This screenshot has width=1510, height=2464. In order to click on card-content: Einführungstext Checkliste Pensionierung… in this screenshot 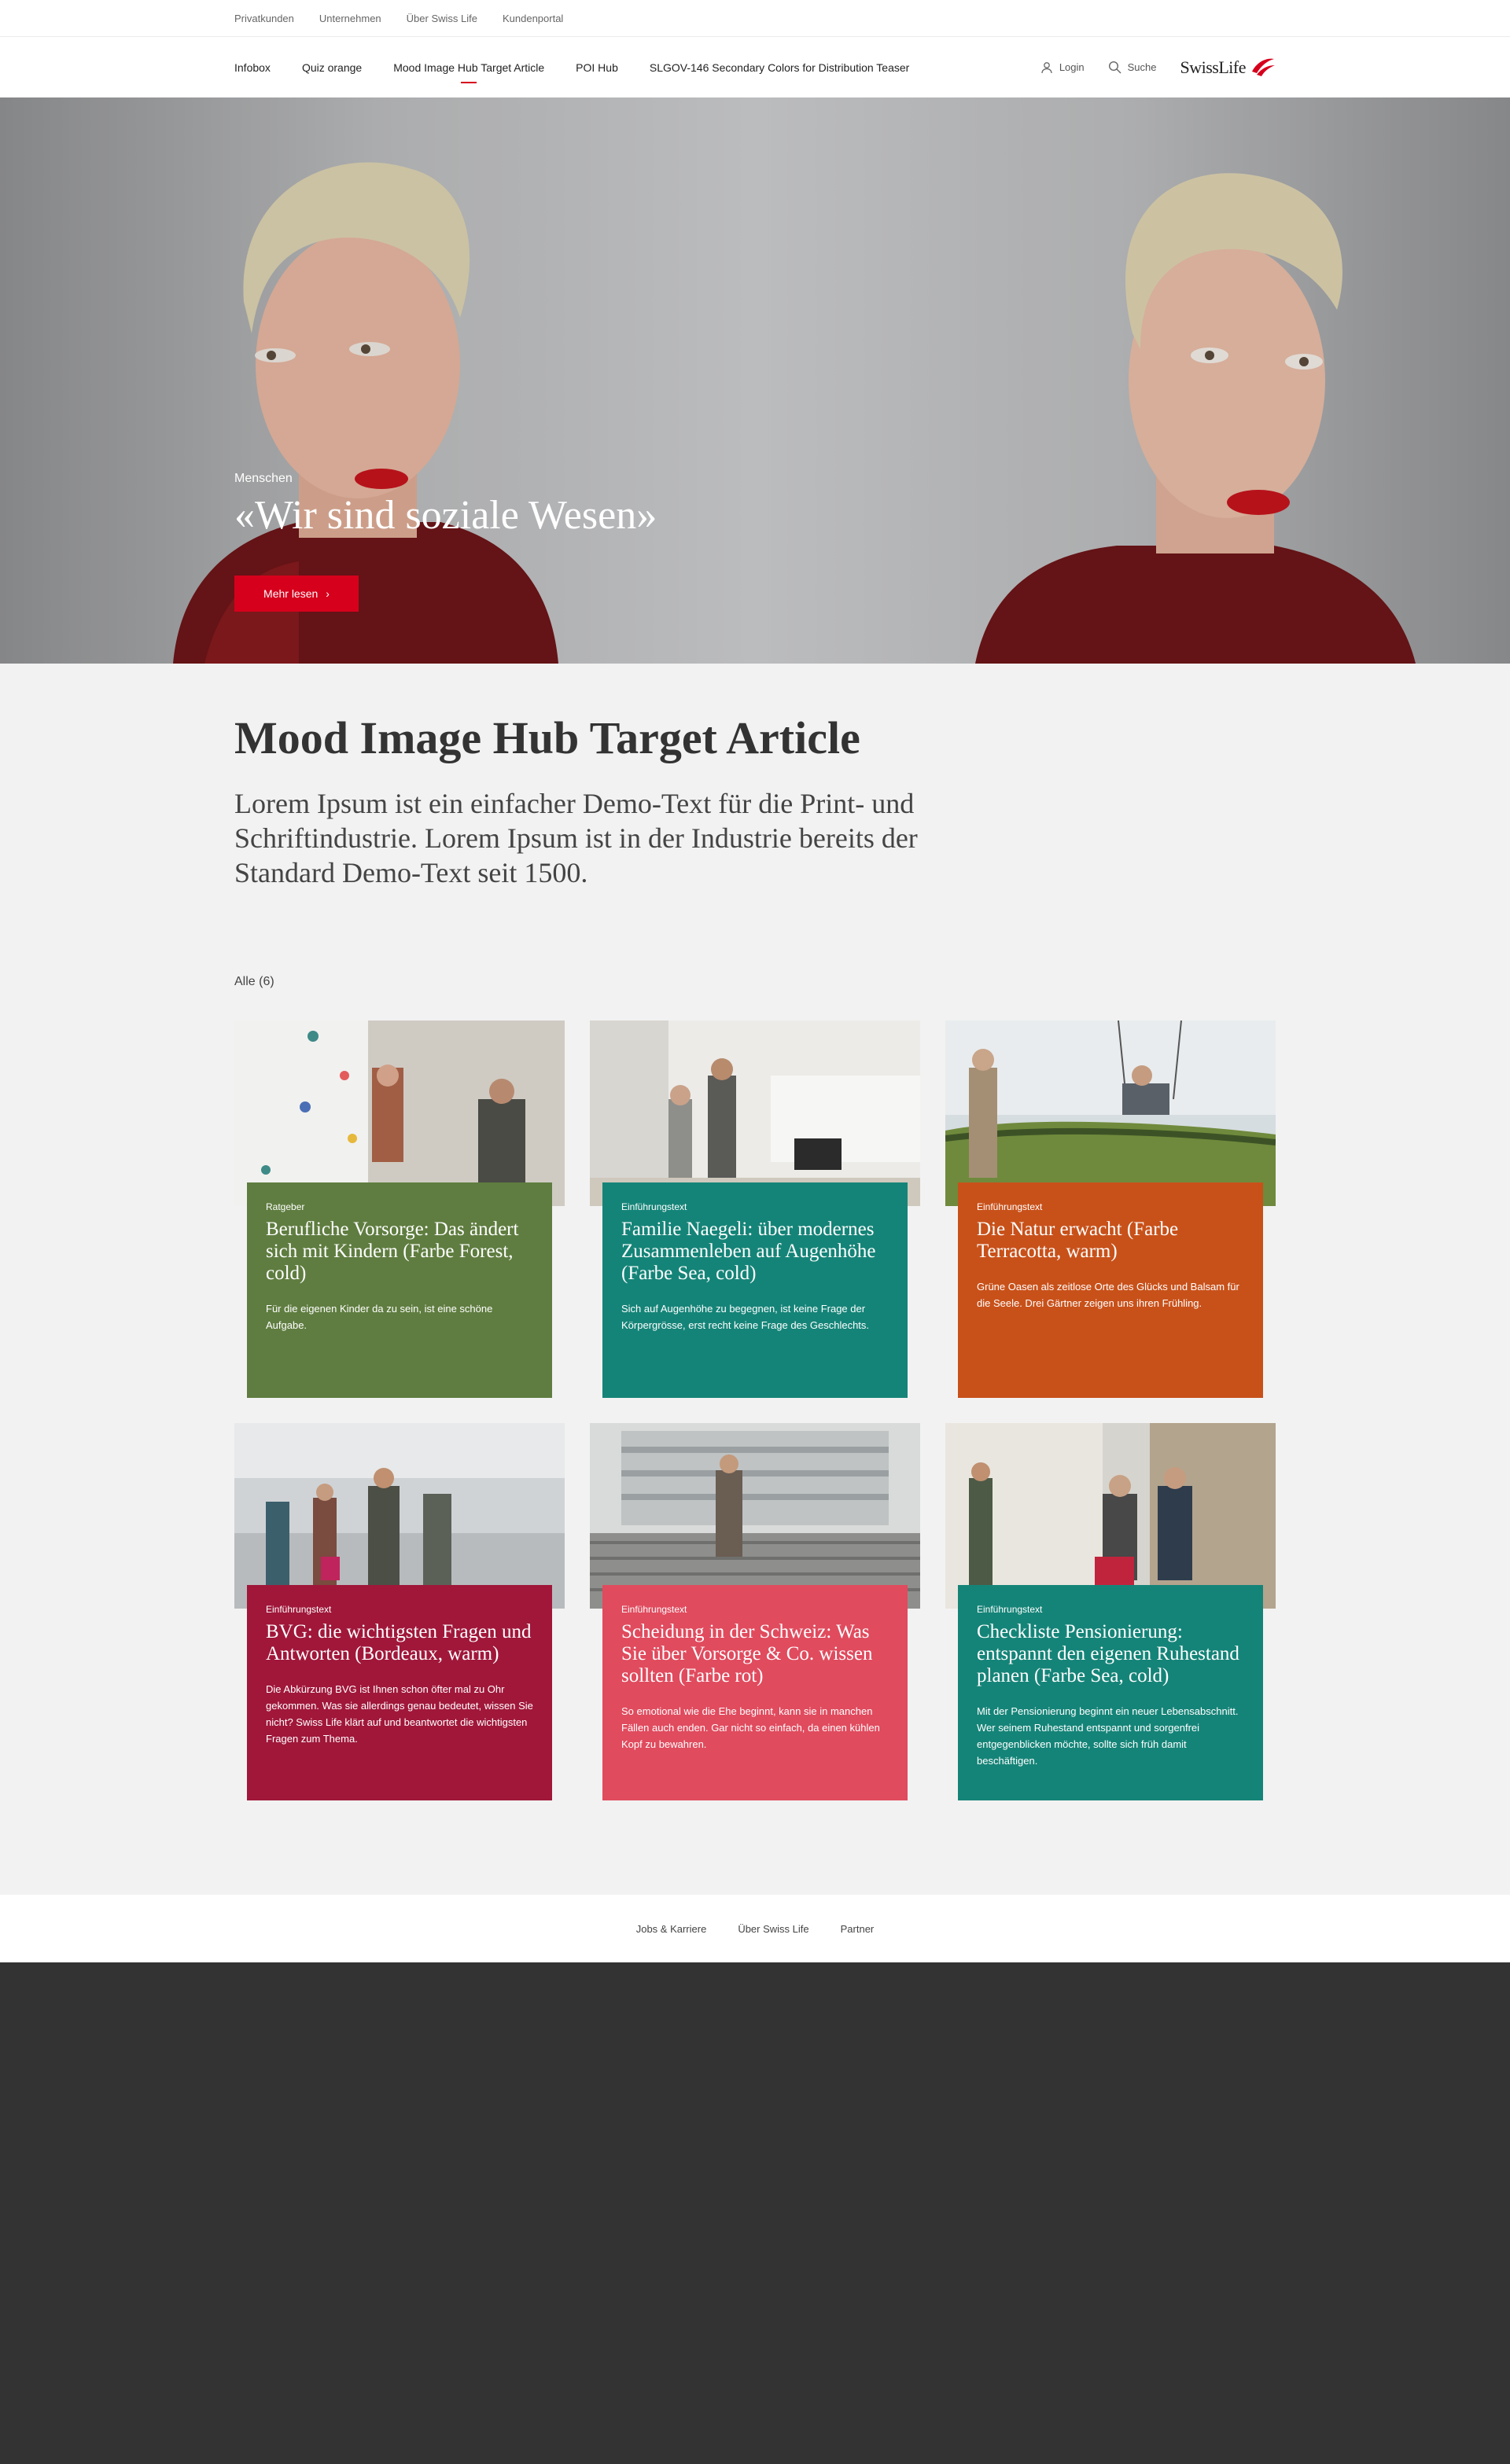, I will do `click(1111, 1692)`.